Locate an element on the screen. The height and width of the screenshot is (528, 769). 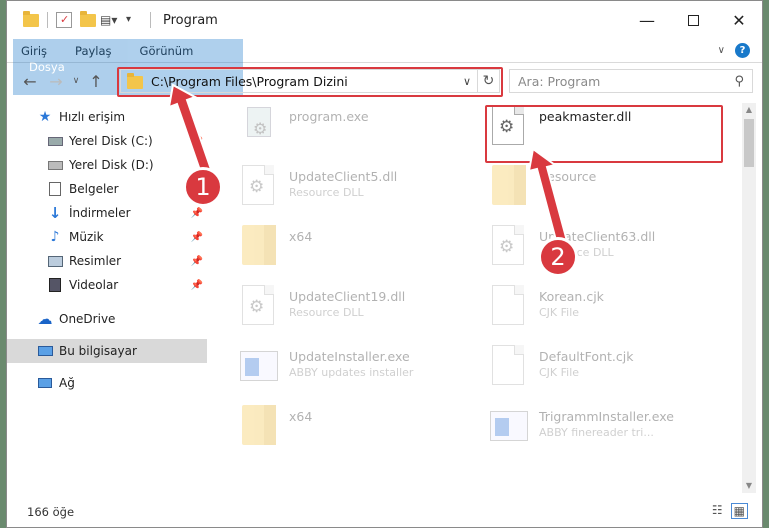
dropdown-icon: ▾ is located at coordinates (134, 20).